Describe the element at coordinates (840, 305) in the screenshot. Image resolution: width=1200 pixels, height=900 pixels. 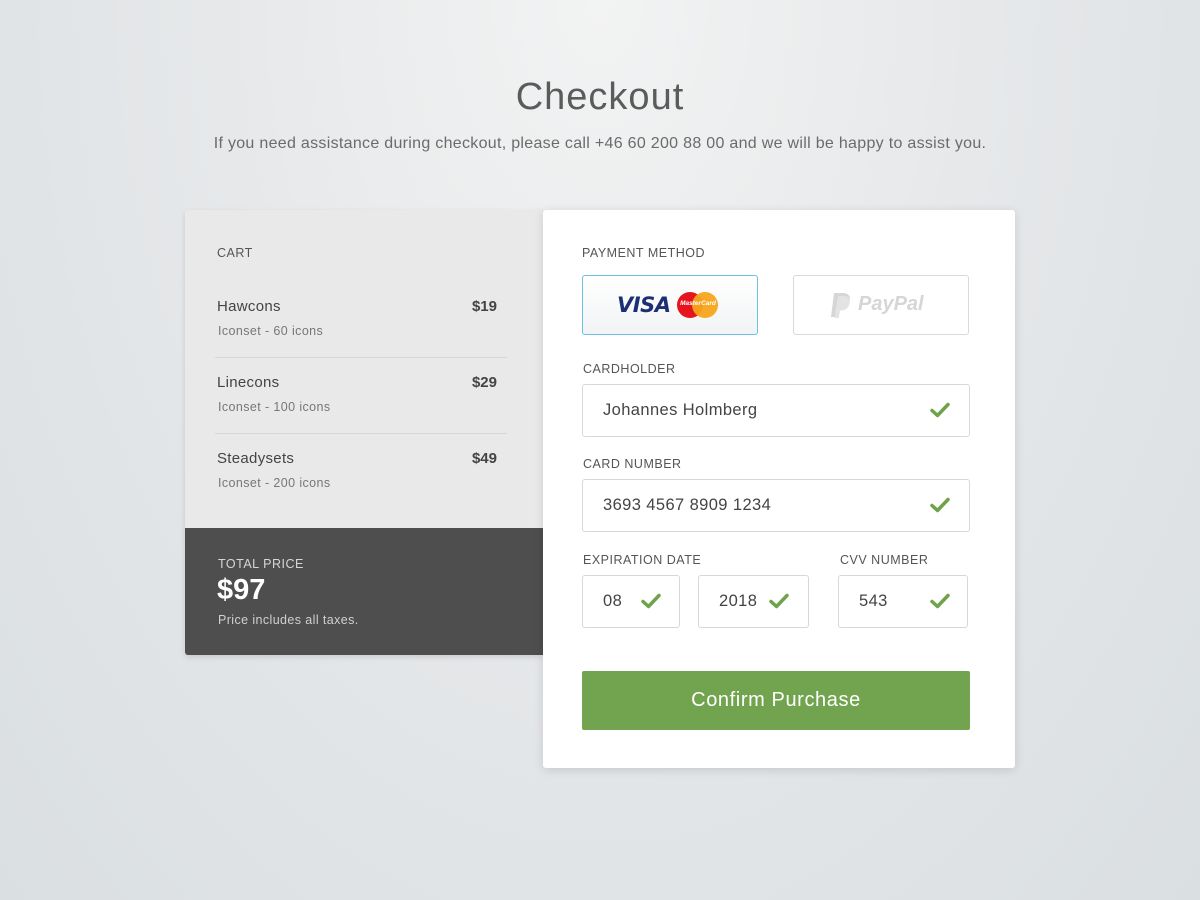
I see `paypal-icon` at that location.